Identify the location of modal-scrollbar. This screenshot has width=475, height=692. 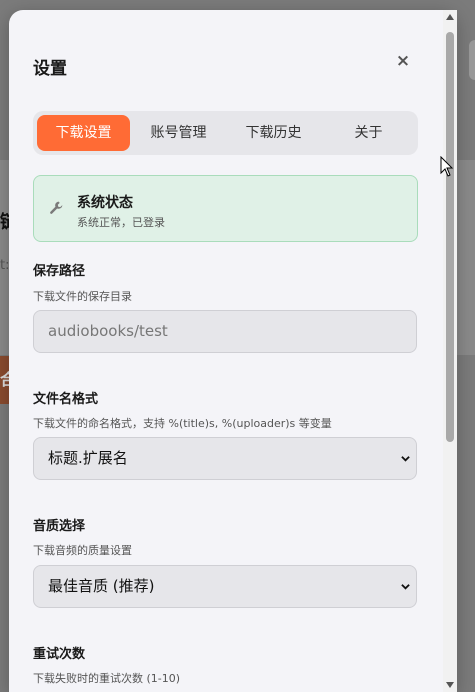
(450, 351).